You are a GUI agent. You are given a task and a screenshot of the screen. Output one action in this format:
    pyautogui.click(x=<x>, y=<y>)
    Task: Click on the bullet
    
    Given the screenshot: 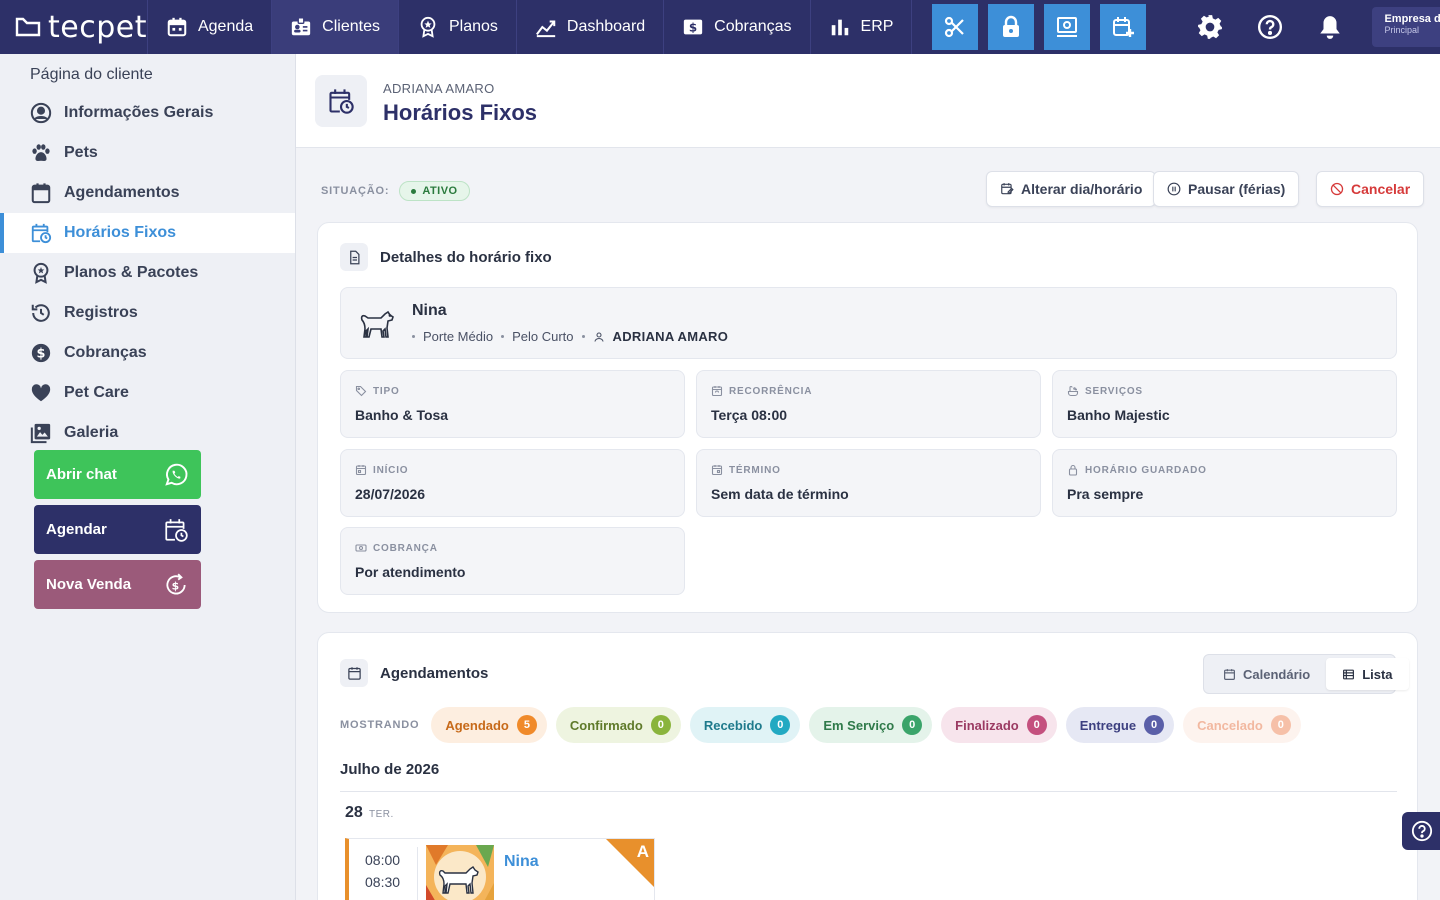 What is the action you would take?
    pyautogui.click(x=503, y=336)
    